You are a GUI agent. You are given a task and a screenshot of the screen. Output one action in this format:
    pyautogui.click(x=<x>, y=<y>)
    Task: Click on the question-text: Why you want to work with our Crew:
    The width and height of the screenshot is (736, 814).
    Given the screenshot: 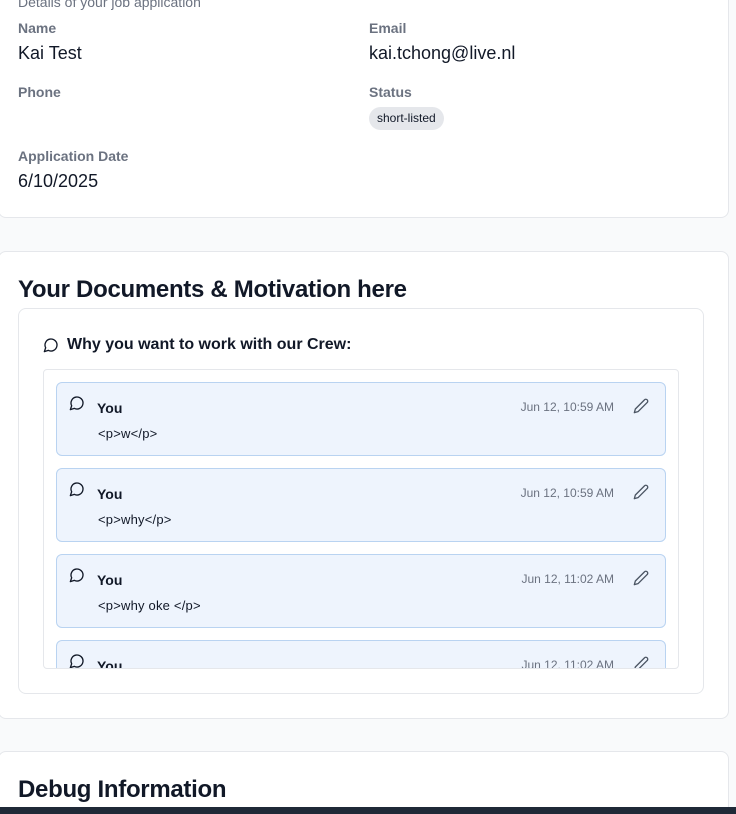 What is the action you would take?
    pyautogui.click(x=209, y=344)
    